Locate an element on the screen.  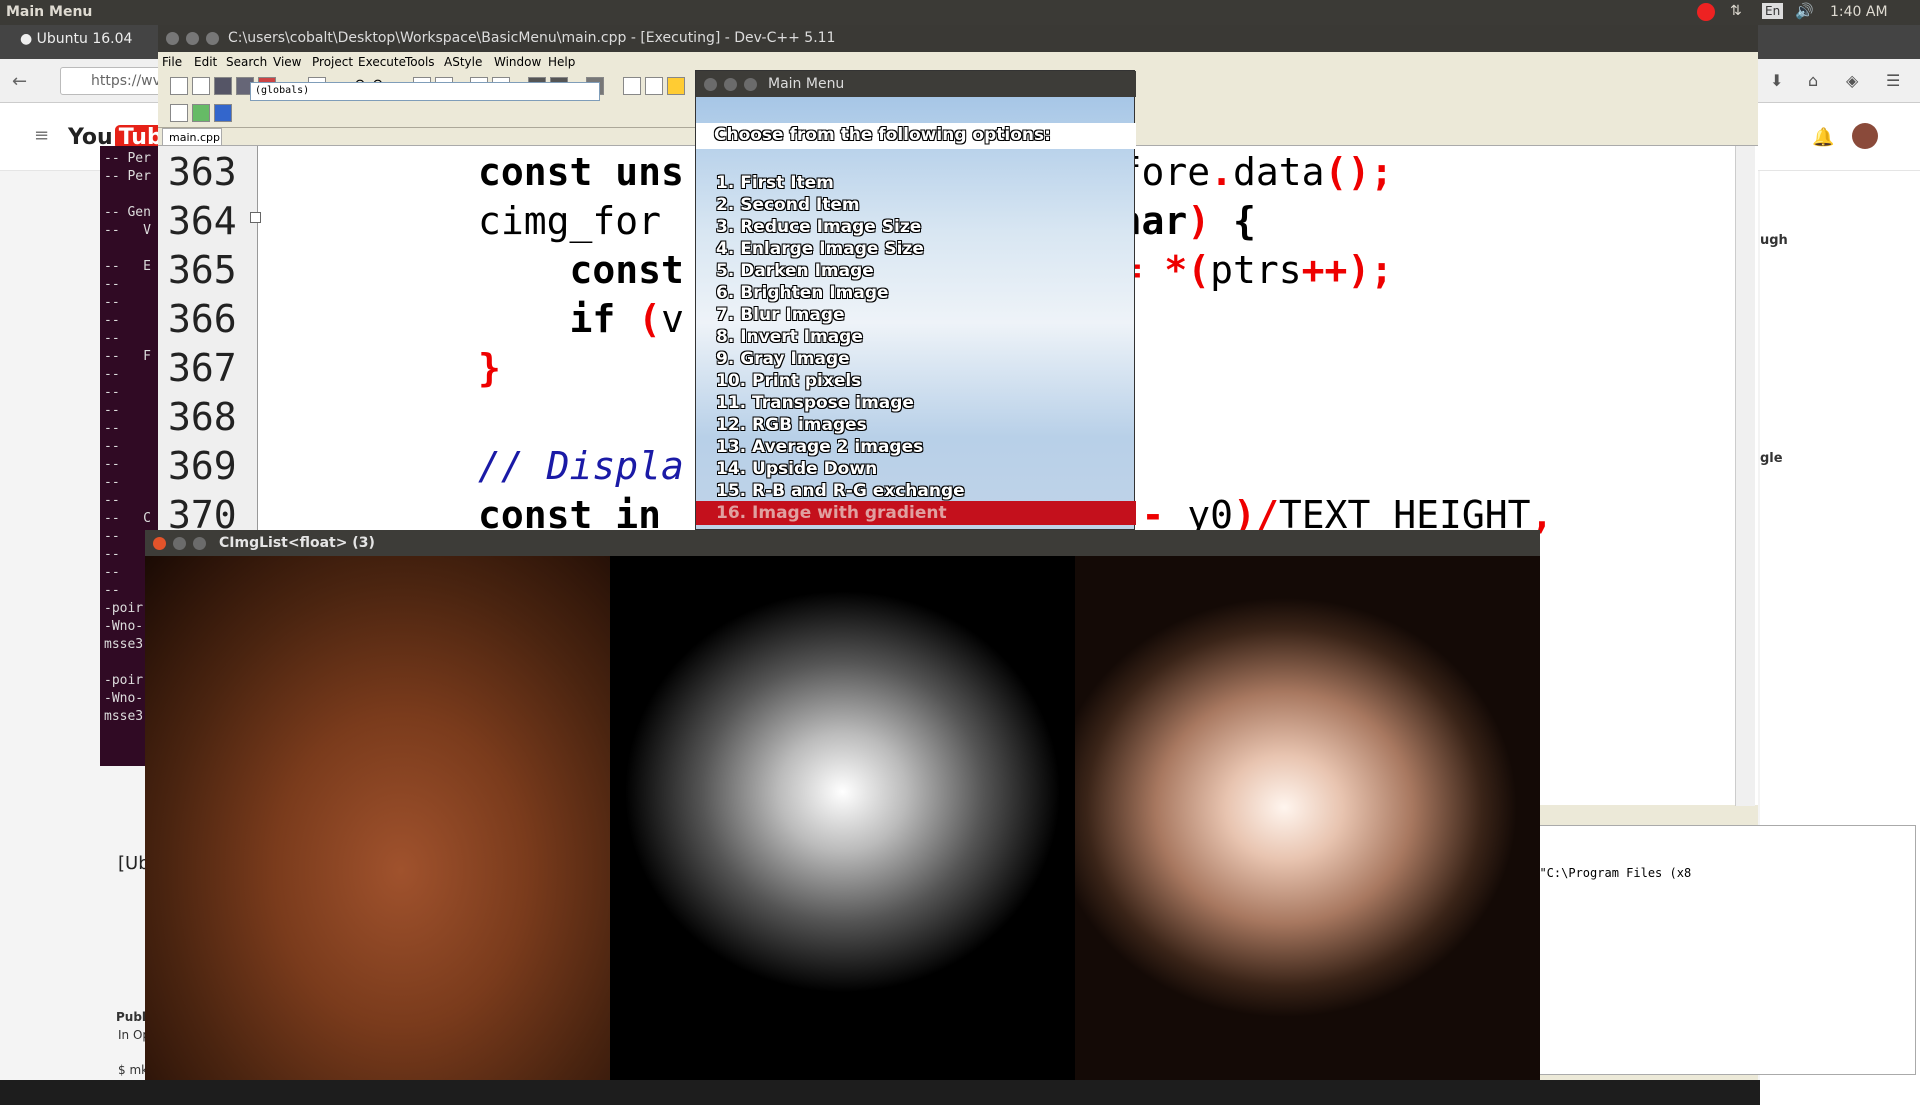
grid-icon is located at coordinates (632, 86).